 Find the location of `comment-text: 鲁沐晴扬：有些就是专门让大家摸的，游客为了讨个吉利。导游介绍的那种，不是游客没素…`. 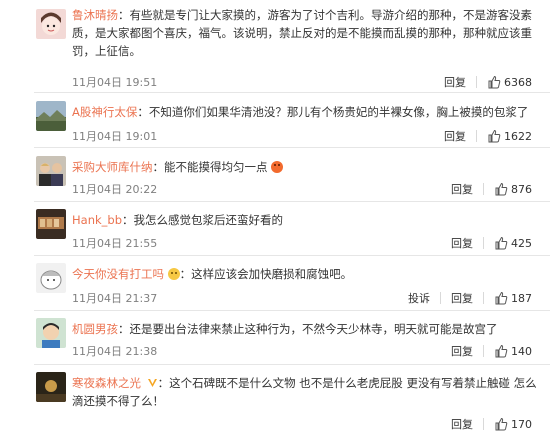

comment-text: 鲁沐晴扬：有些就是专门让大家摸的，游客为了讨个吉利。导游介绍的那种，不是游客没素… is located at coordinates (305, 33).